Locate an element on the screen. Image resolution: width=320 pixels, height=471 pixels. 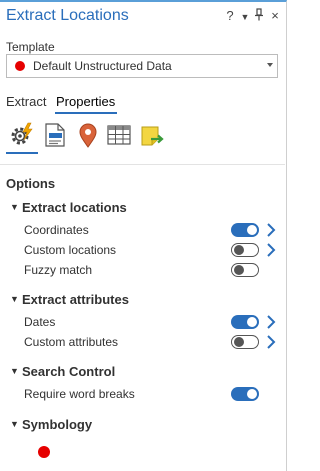
active-tab-indicator is located at coordinates (86, 113).